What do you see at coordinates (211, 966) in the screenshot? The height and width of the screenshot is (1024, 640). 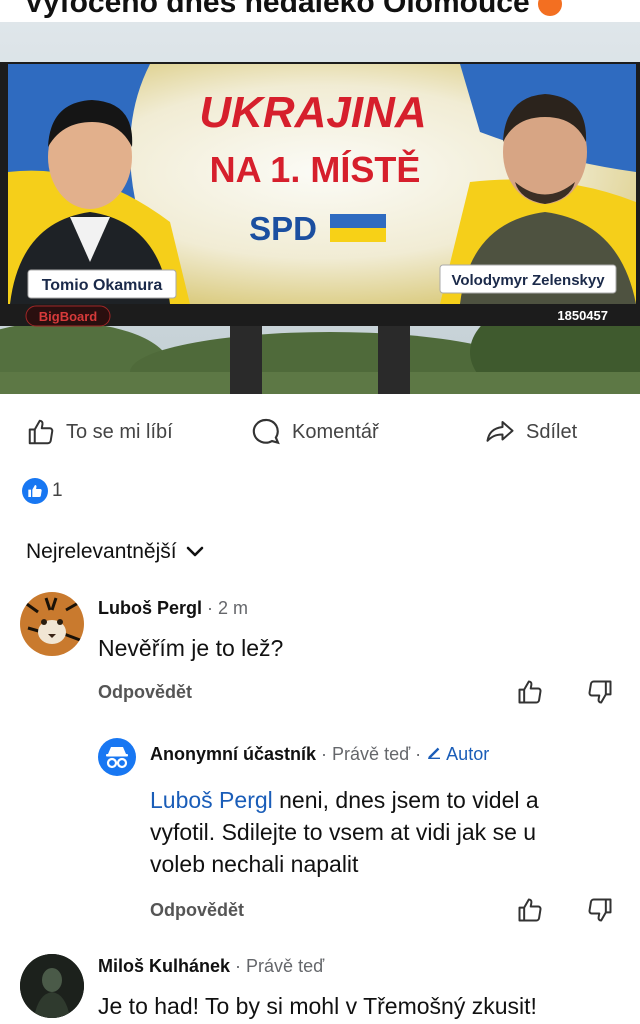 I see `comment-author: Miloš Kulhánek · Právě teď` at bounding box center [211, 966].